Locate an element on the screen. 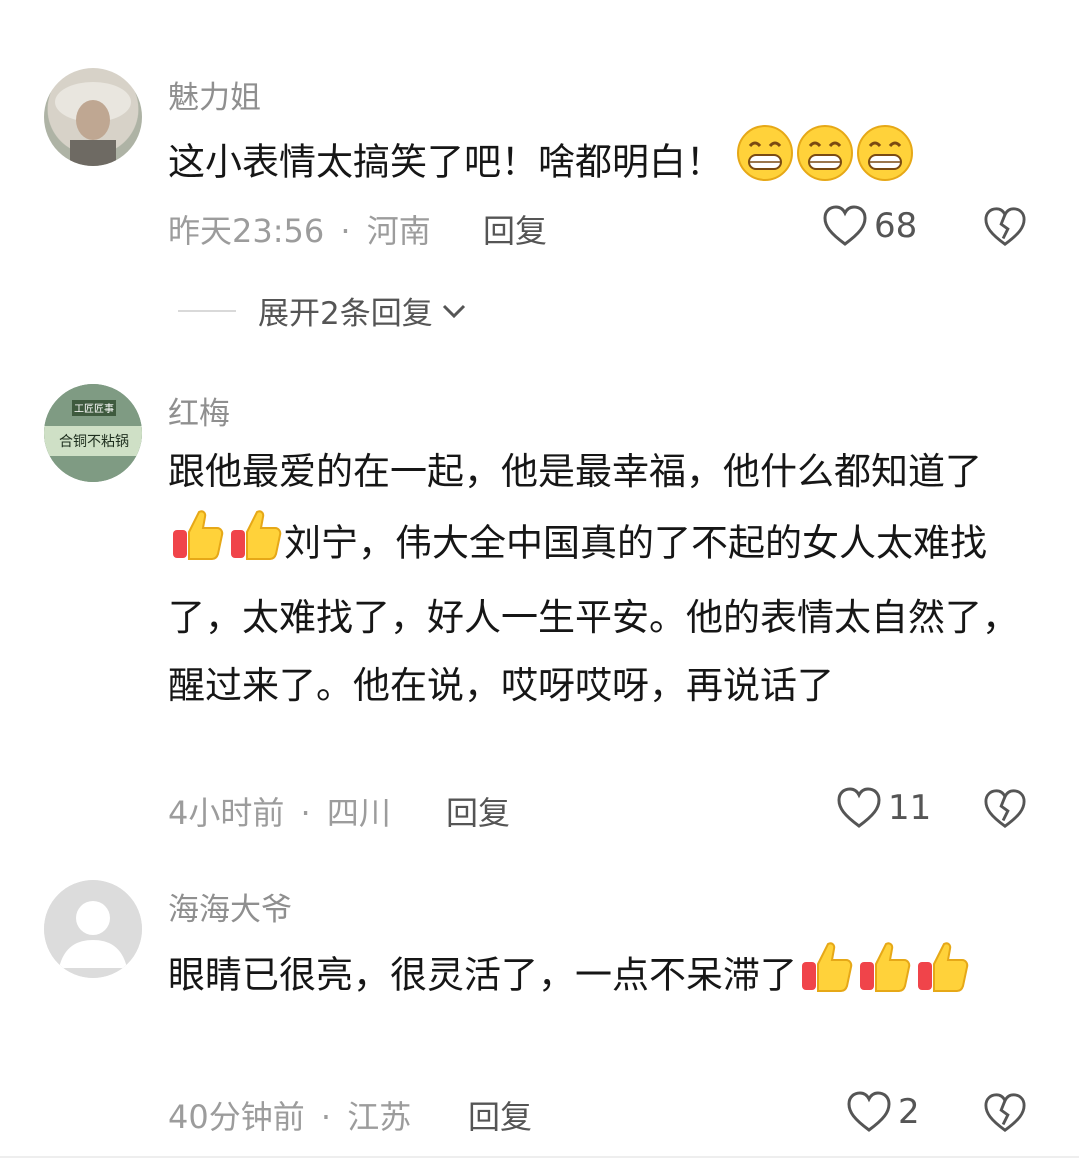 This screenshot has width=1079, height=1167. comment-meta: 昨天23:56 · 河南 is located at coordinates (299, 229).